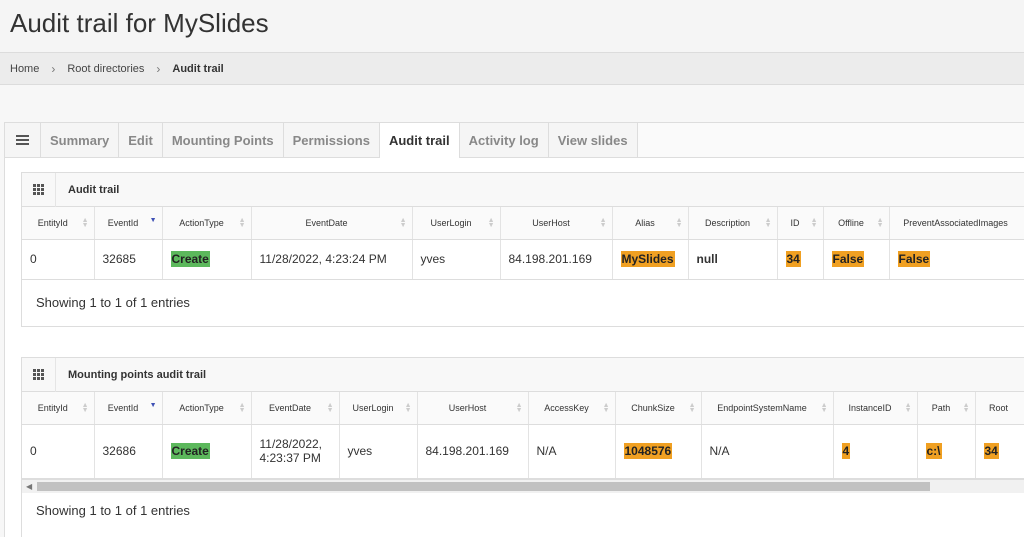 The width and height of the screenshot is (1024, 537). I want to click on menu-toggle, so click(23, 140).